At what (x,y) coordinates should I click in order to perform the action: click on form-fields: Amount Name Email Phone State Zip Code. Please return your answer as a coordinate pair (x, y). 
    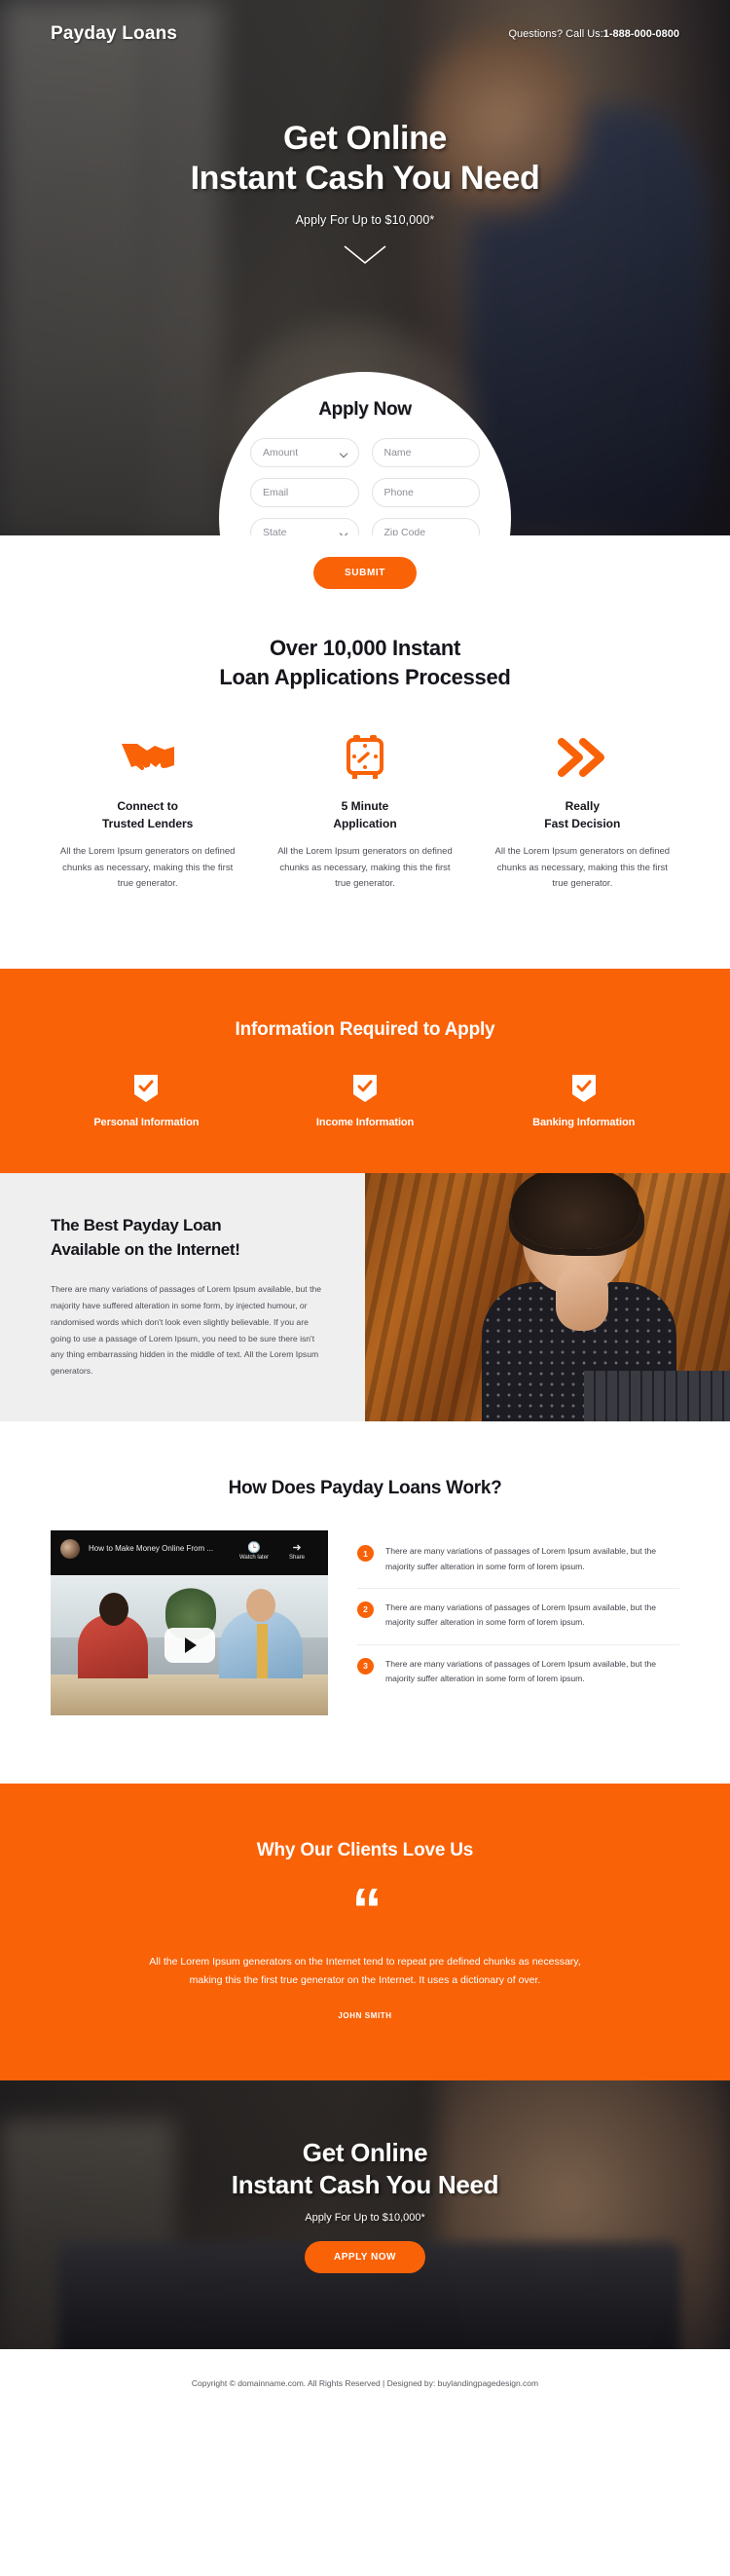
    Looking at the image, I should click on (365, 486).